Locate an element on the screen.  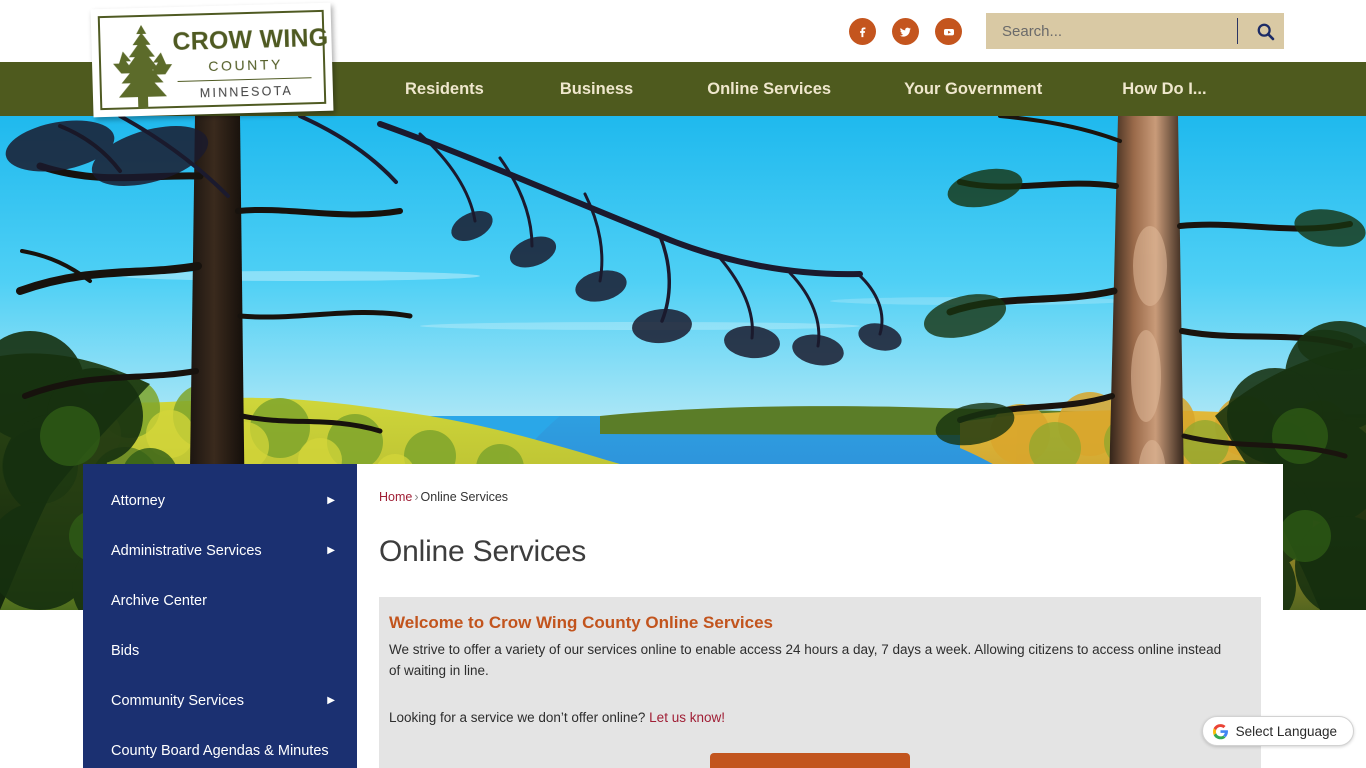
sidebar-item-county-board-agendas-minutes: County Board Agendas & Minutes is located at coordinates (220, 751).